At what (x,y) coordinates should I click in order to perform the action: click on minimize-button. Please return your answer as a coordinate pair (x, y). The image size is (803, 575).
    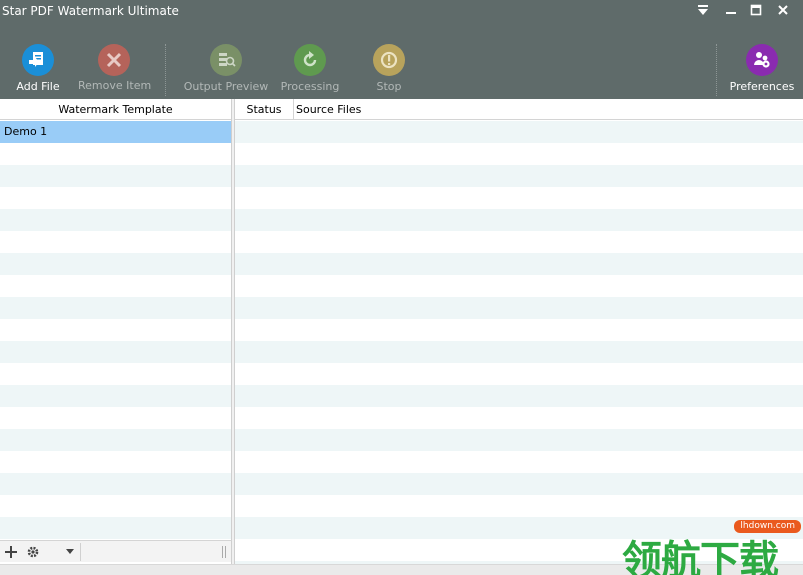
    Looking at the image, I should click on (731, 10).